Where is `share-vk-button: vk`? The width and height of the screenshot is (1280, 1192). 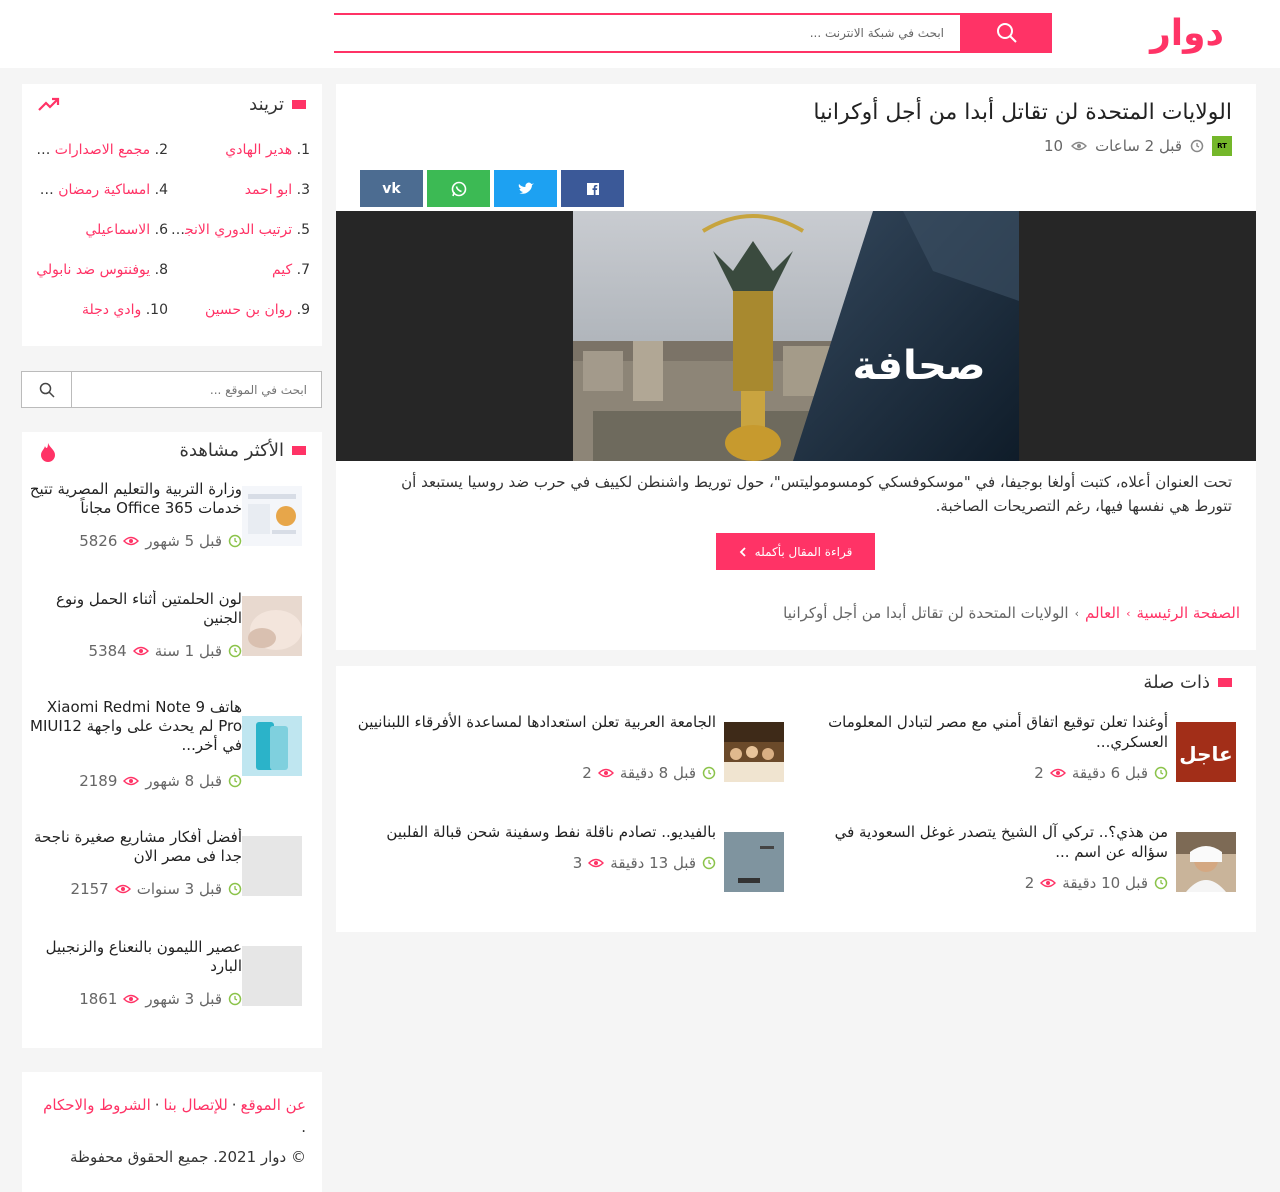
share-vk-button: vk is located at coordinates (391, 188).